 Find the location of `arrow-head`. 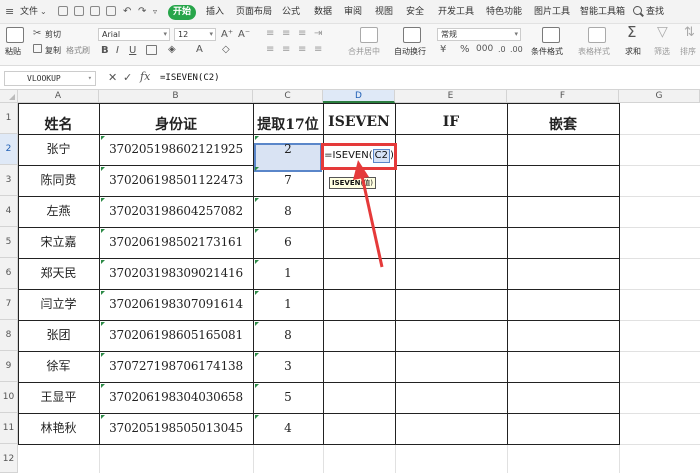

arrow-head is located at coordinates (361, 170).